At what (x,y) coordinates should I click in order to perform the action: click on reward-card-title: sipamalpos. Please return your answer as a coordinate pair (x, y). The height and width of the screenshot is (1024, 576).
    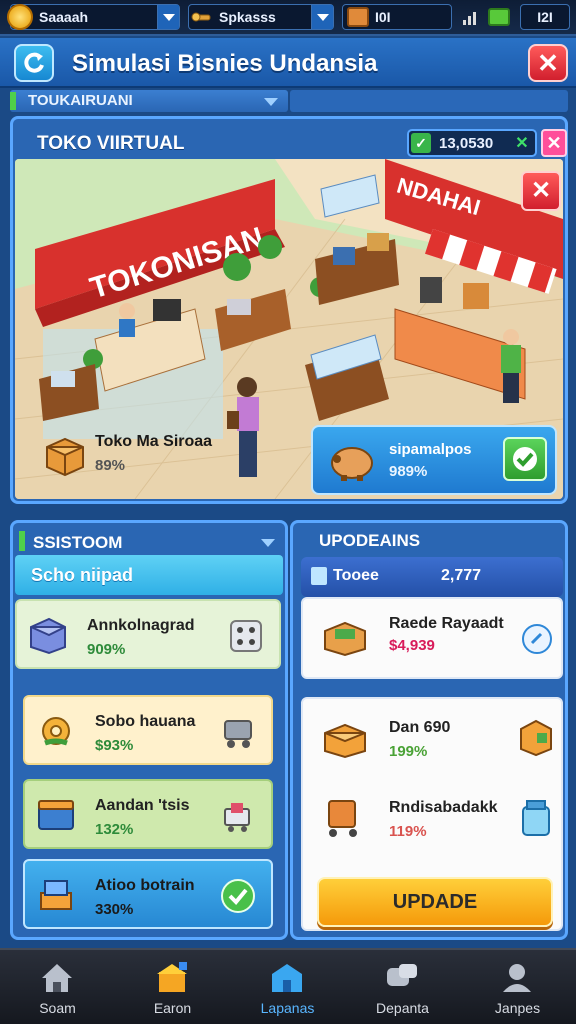
    Looking at the image, I should click on (430, 449).